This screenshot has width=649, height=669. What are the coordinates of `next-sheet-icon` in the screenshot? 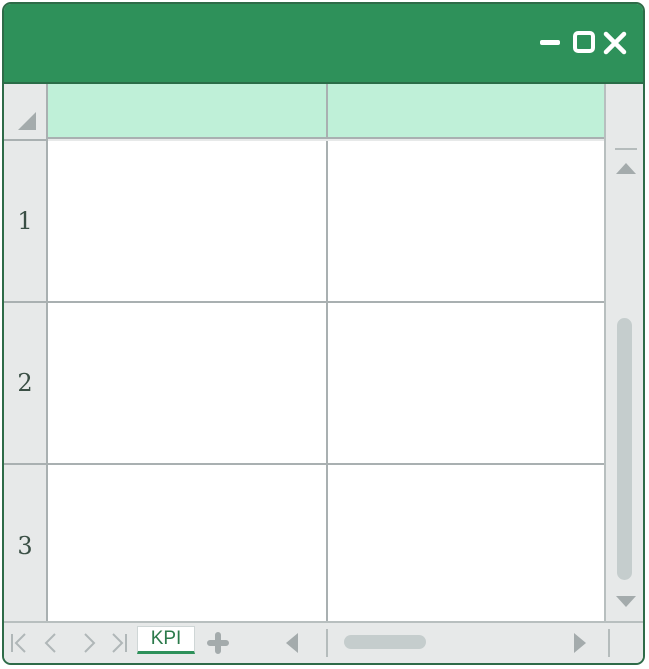 It's located at (90, 643).